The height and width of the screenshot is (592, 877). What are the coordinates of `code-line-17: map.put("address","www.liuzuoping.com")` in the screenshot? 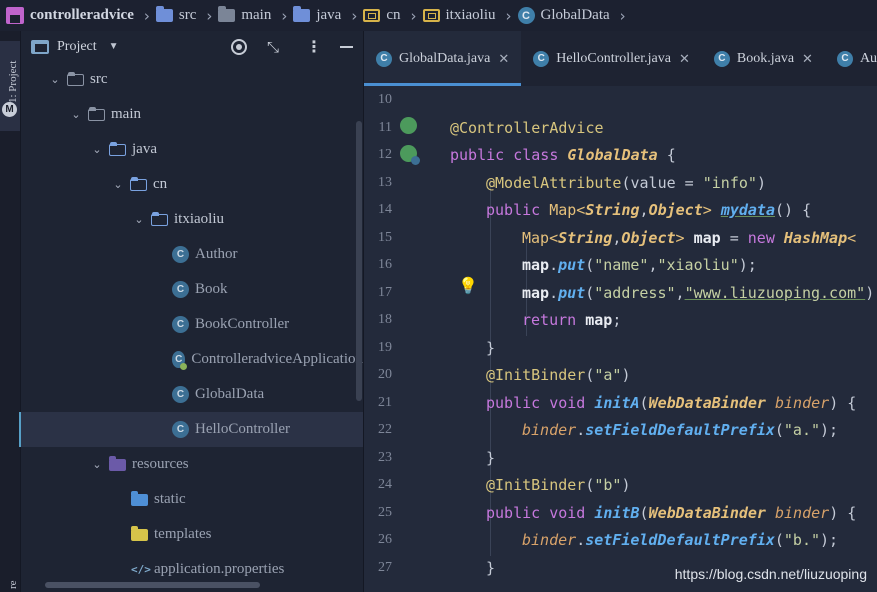 It's located at (698, 293).